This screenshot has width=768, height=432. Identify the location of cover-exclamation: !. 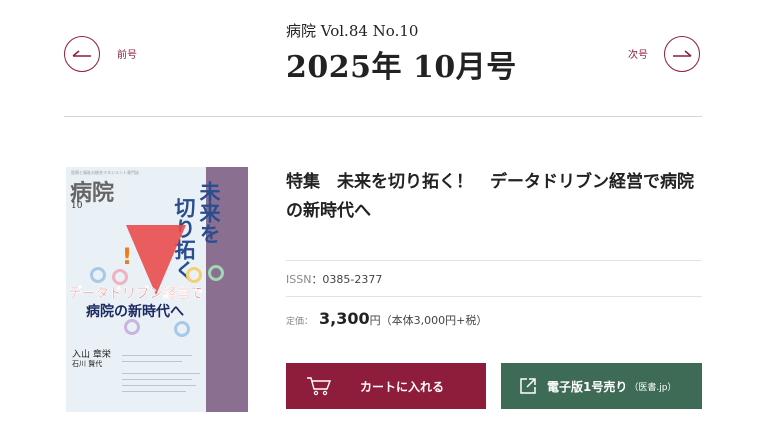
(127, 257).